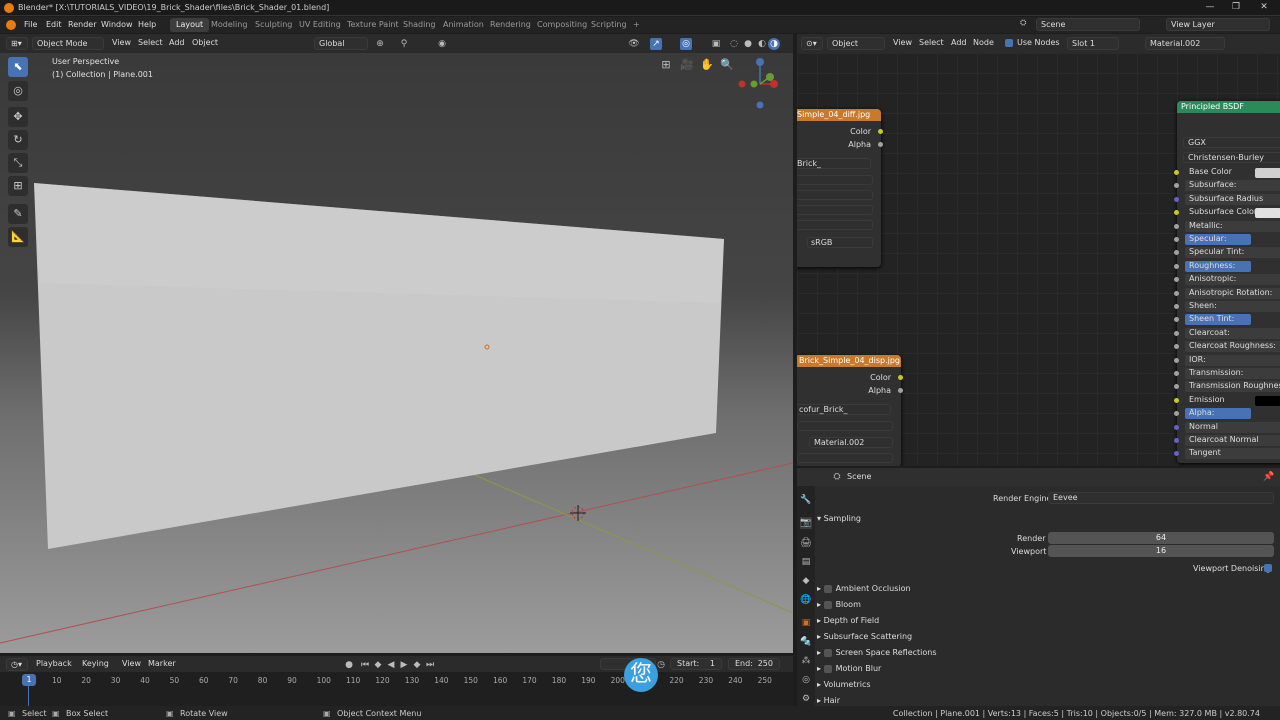  I want to click on shader-type-dropdown: Object, so click(856, 43).